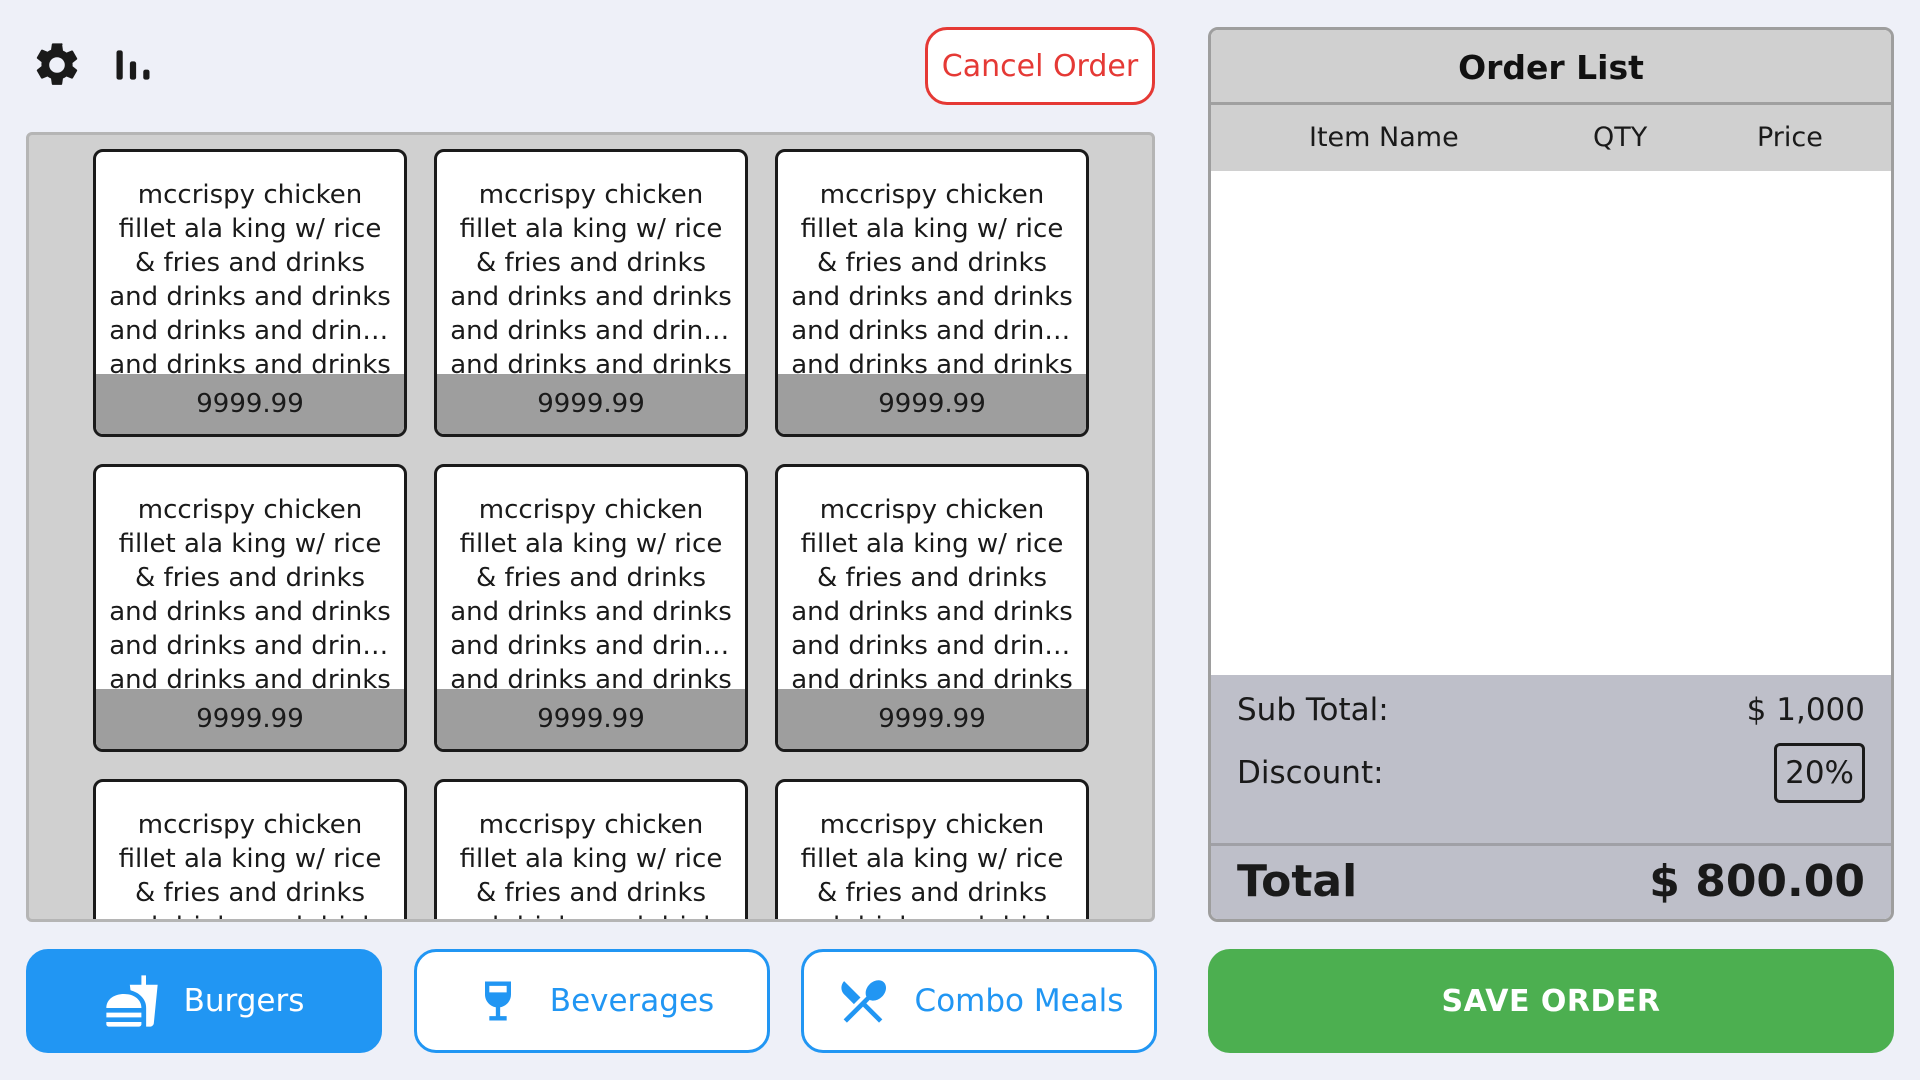  I want to click on category-combo-meals-button: Combo Meals, so click(979, 1001).